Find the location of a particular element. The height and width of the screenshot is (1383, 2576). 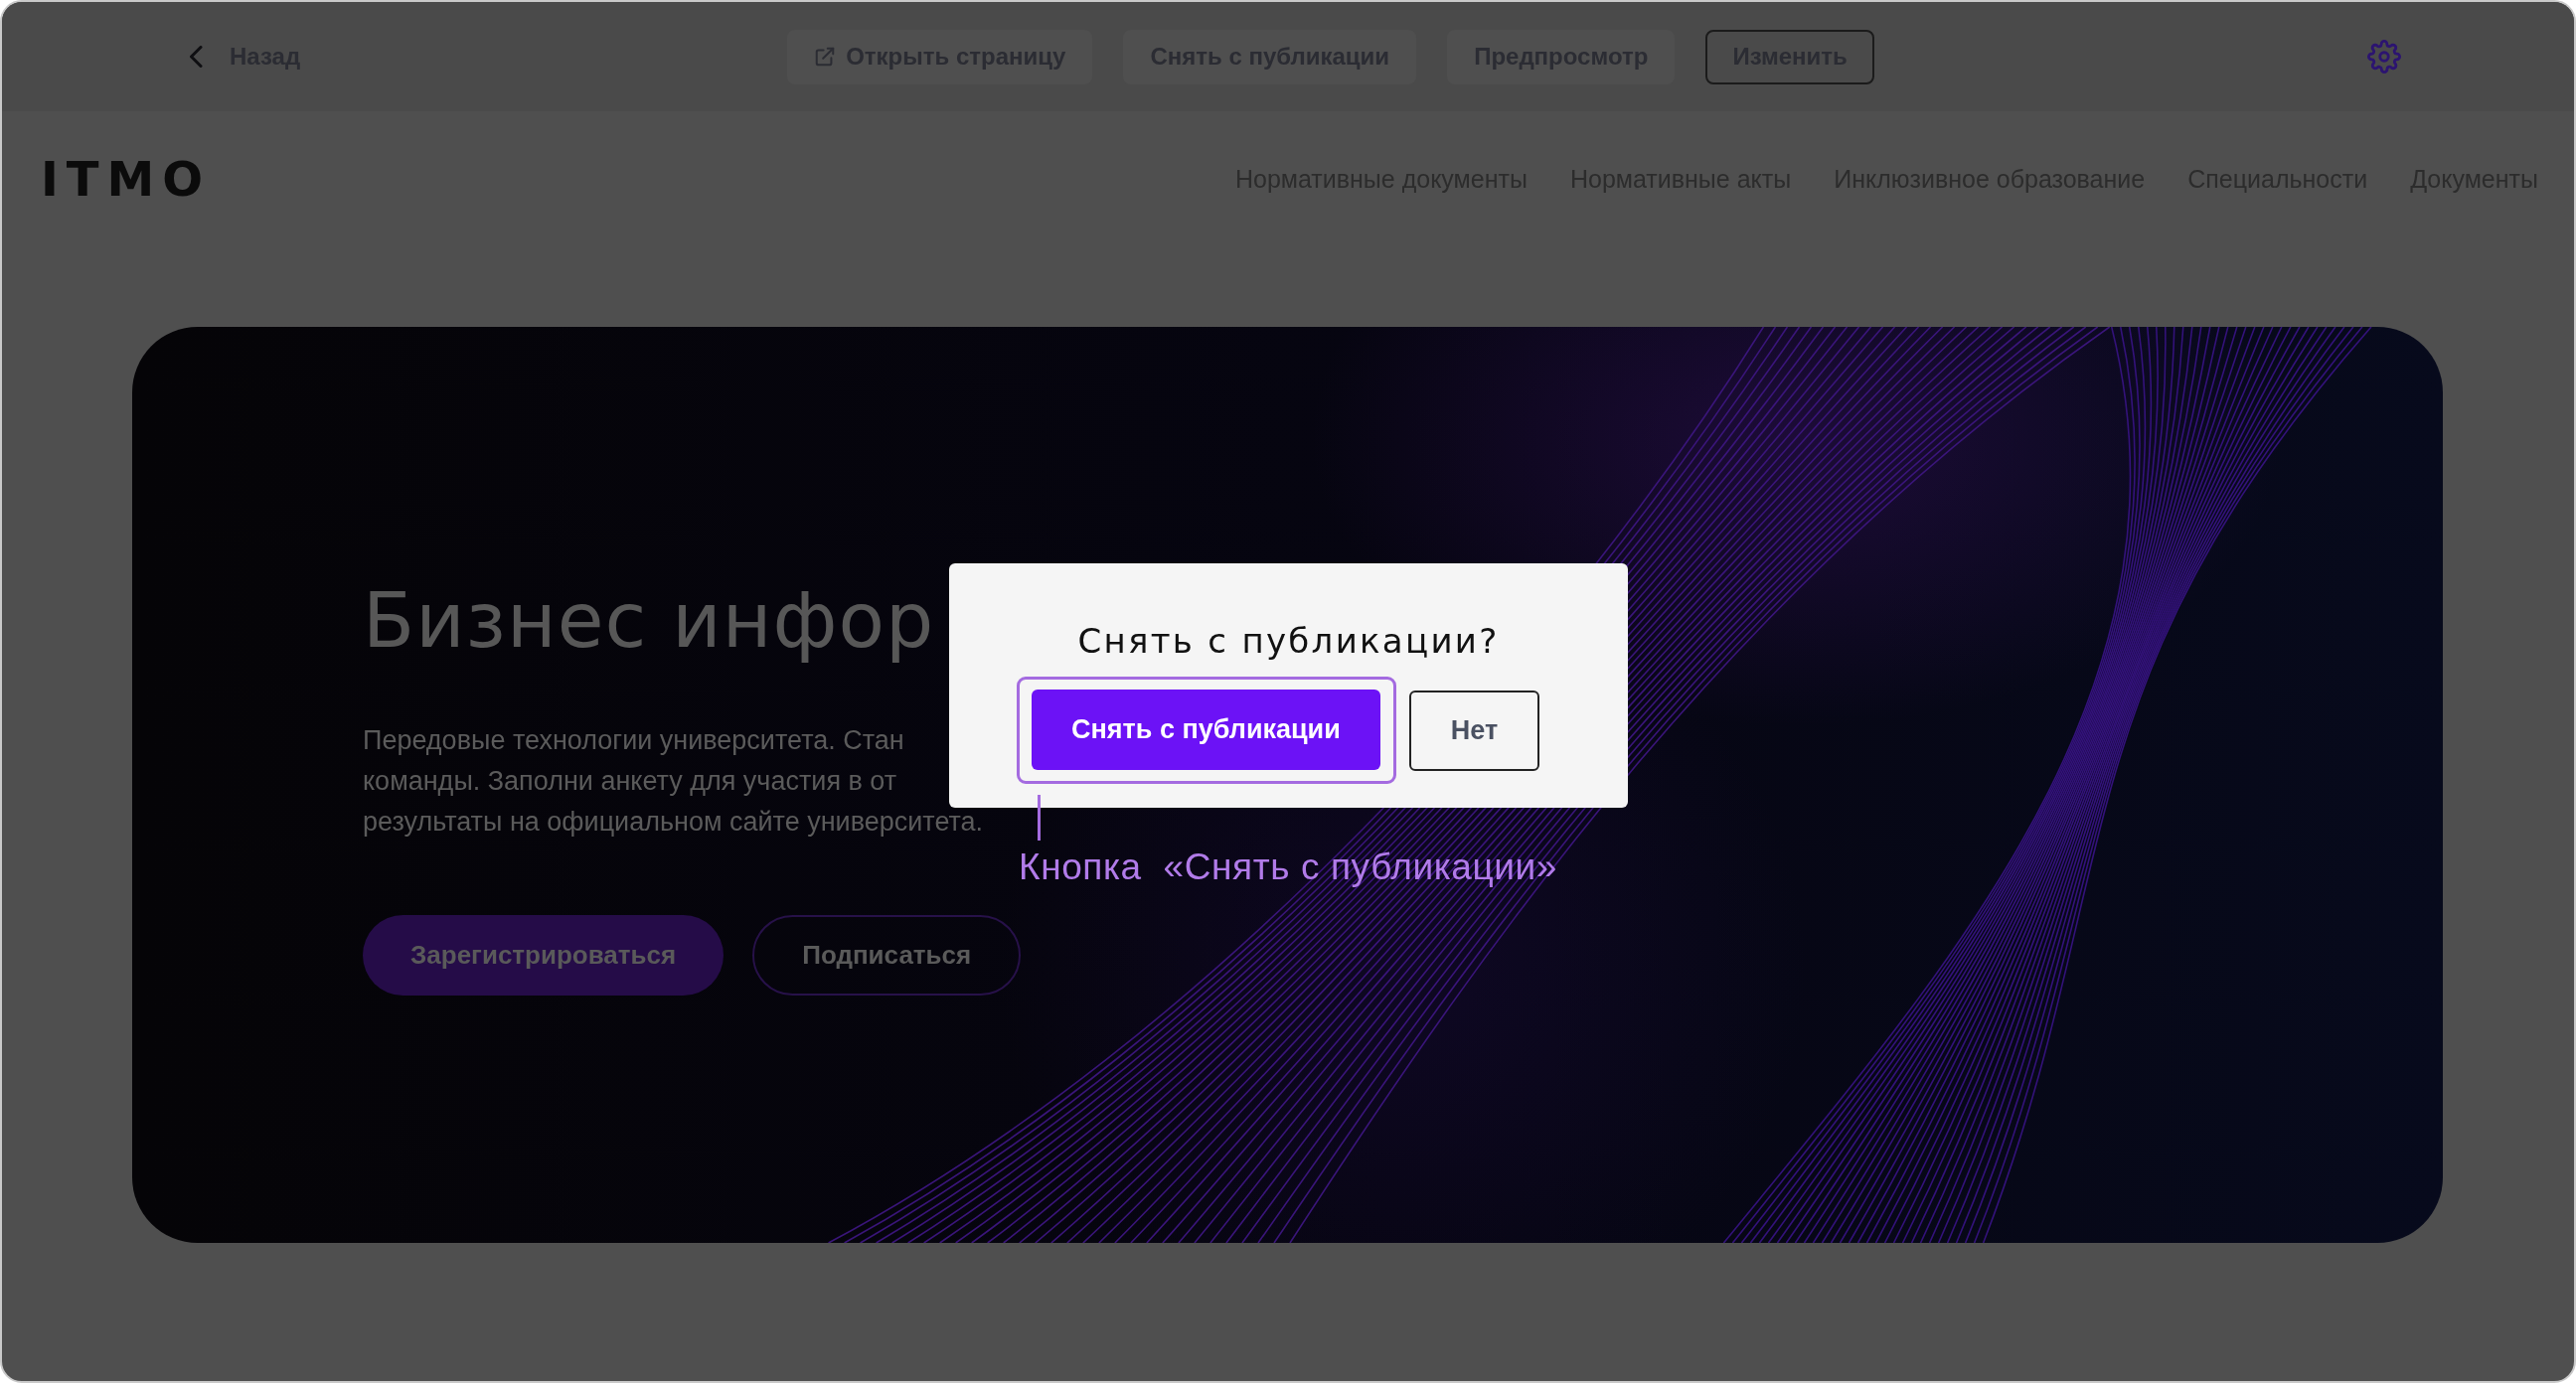

annotation-label: Кнопка «Снять с публикации» is located at coordinates (1288, 867).